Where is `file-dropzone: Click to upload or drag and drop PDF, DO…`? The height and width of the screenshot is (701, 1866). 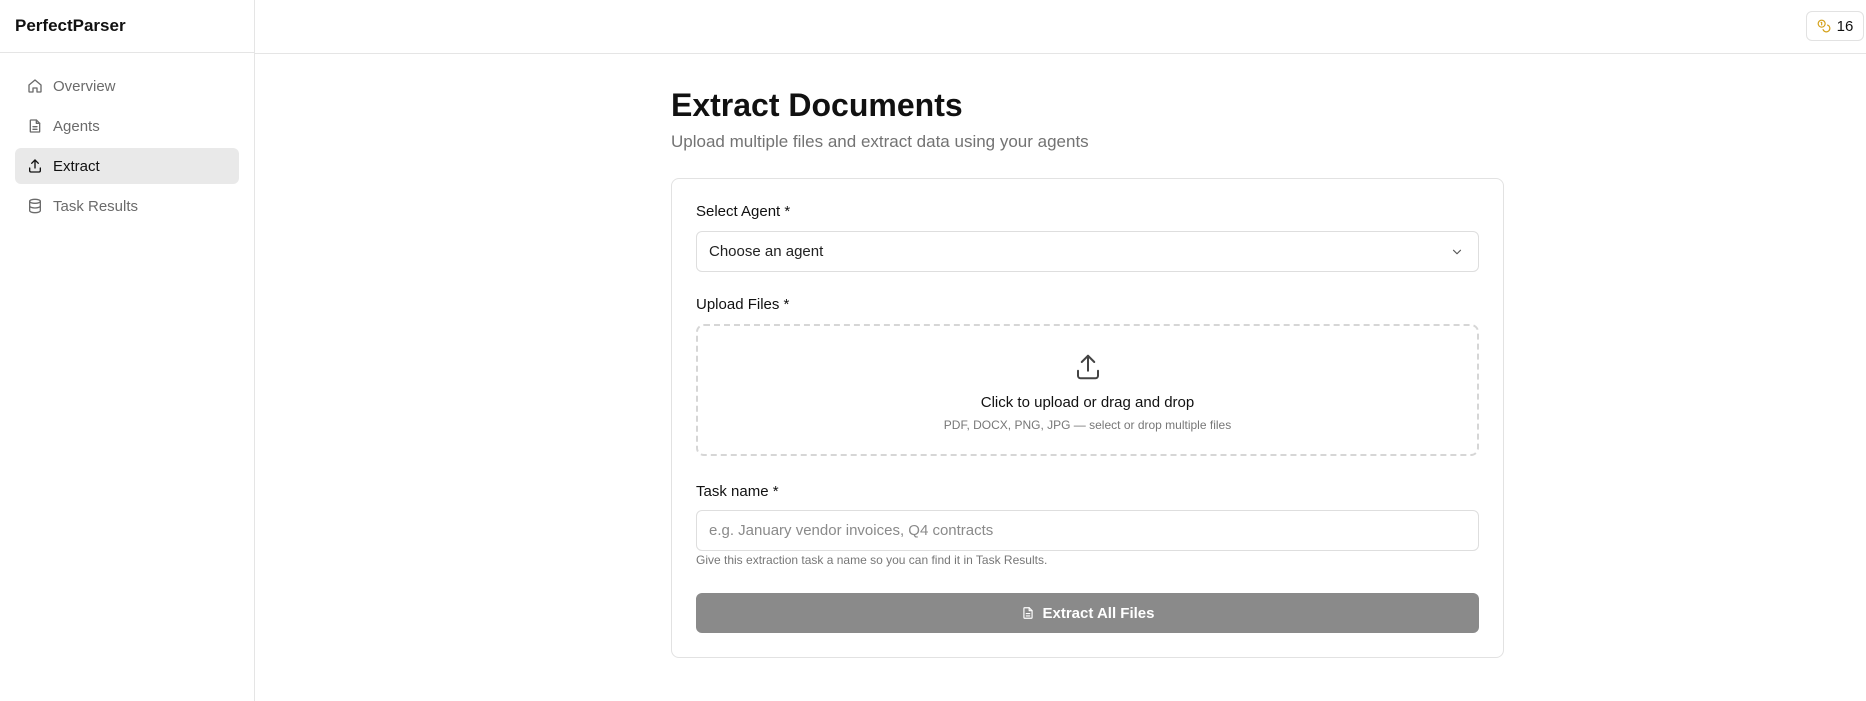
file-dropzone: Click to upload or drag and drop PDF, DO… is located at coordinates (1087, 390).